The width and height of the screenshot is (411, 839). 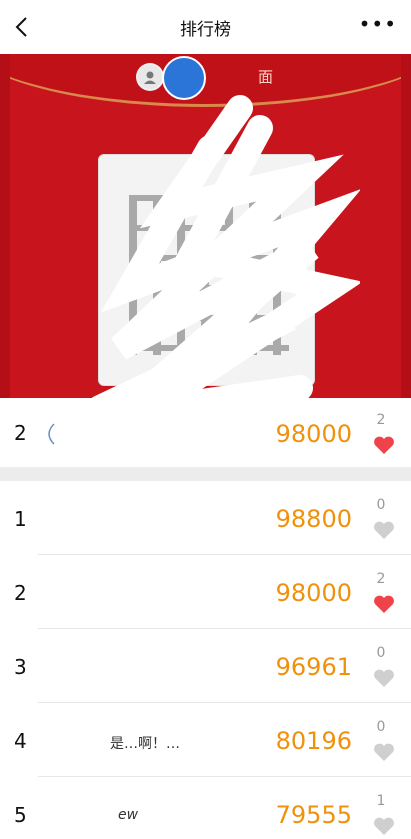 I want to click on leaderboard-row: 4 是…啊！… 80196 0, so click(x=205, y=740).